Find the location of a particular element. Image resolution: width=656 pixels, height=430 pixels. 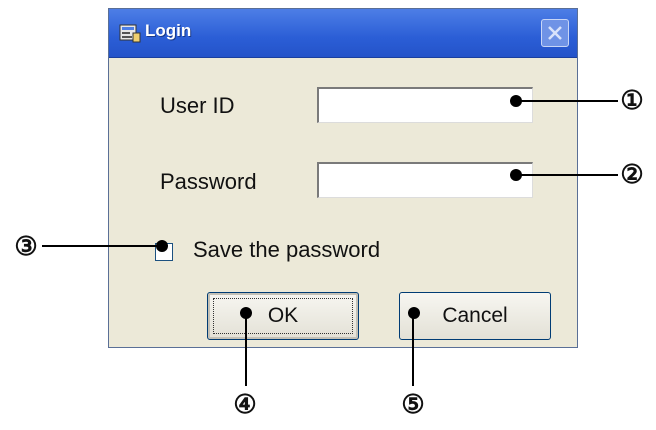

callout-5: ⑤ is located at coordinates (413, 404).